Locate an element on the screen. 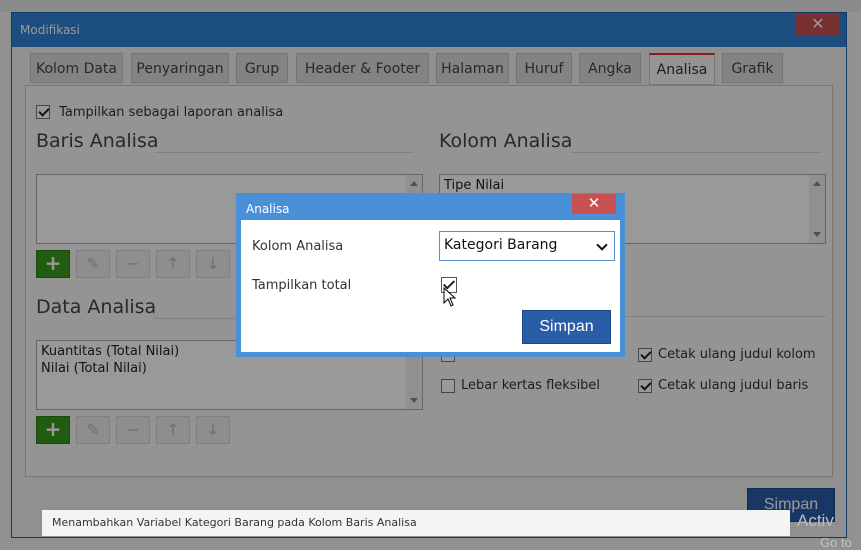 The height and width of the screenshot is (550, 861). kolom-analisa-select: Kategori Barang is located at coordinates (527, 246).